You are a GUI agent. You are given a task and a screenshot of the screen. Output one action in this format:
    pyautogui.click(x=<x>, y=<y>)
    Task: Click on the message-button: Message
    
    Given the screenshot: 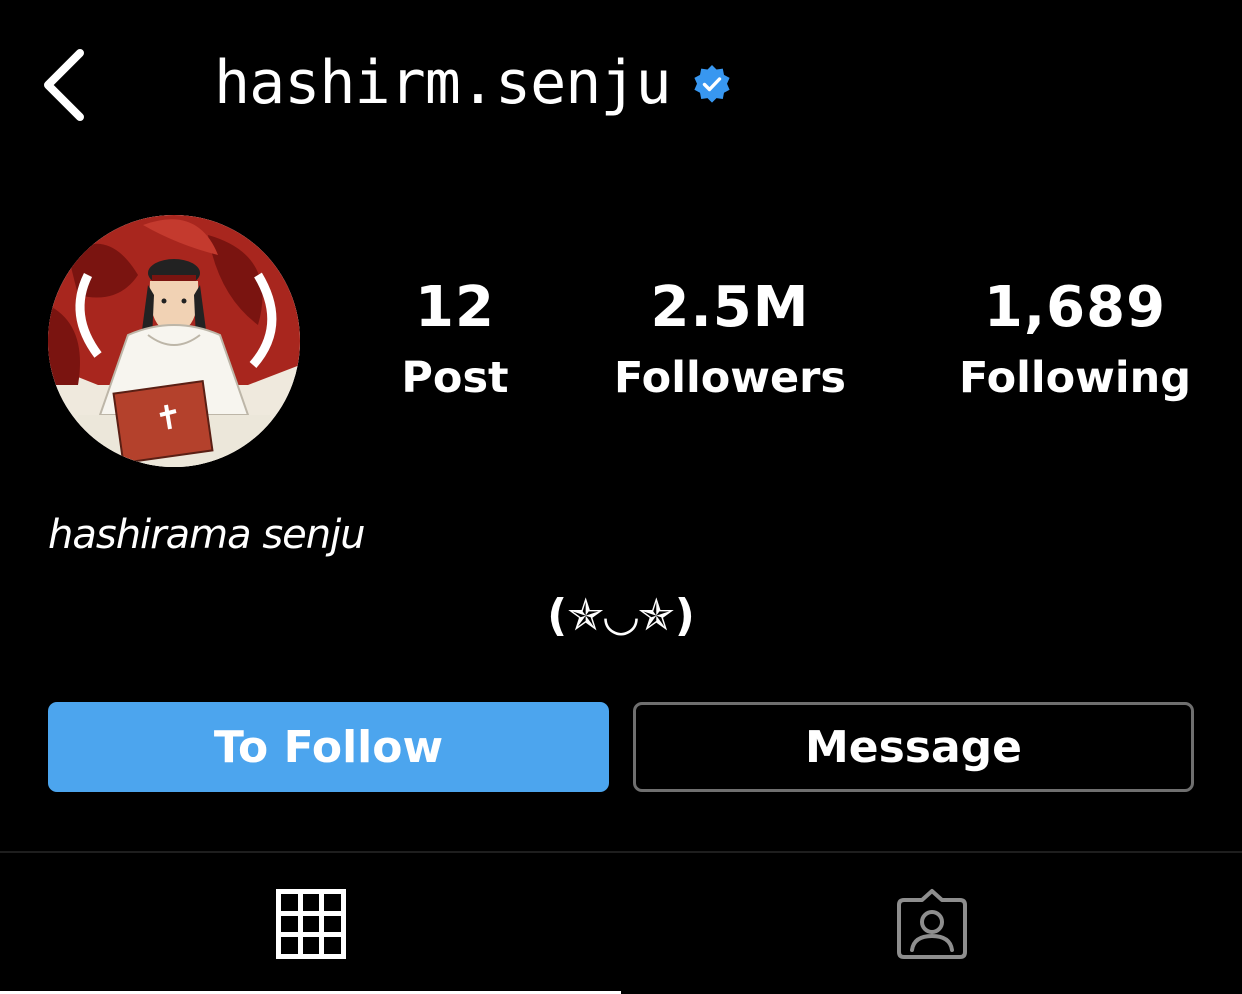 What is the action you would take?
    pyautogui.click(x=913, y=747)
    